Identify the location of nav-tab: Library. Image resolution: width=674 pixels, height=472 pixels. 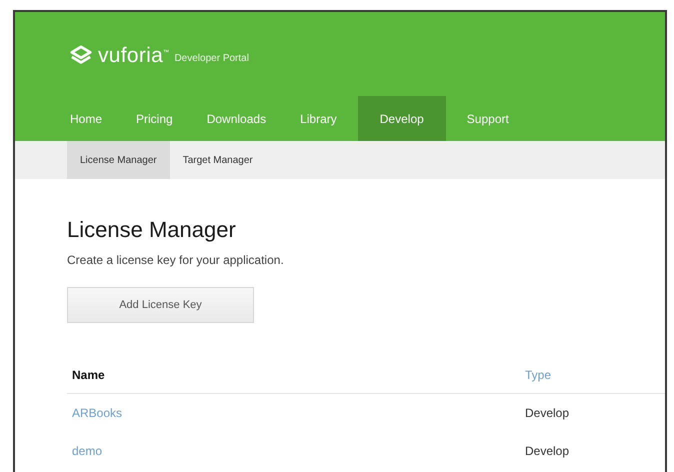
(318, 118).